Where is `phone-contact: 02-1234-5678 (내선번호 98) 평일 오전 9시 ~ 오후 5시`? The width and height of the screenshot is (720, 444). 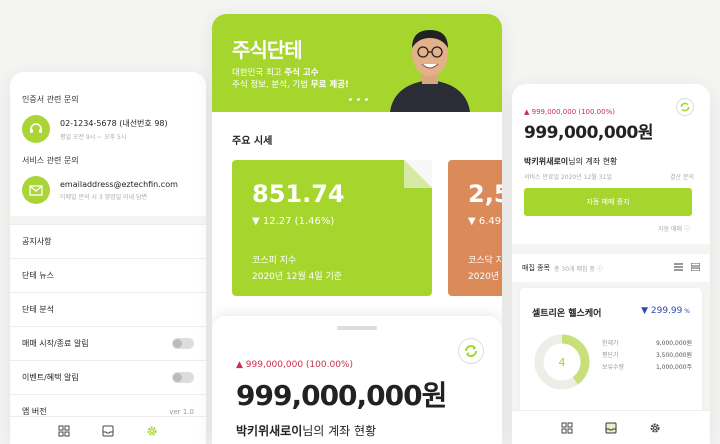
phone-contact: 02-1234-5678 (내선번호 98) 평일 오전 9시 ~ 오후 5시 is located at coordinates (108, 129).